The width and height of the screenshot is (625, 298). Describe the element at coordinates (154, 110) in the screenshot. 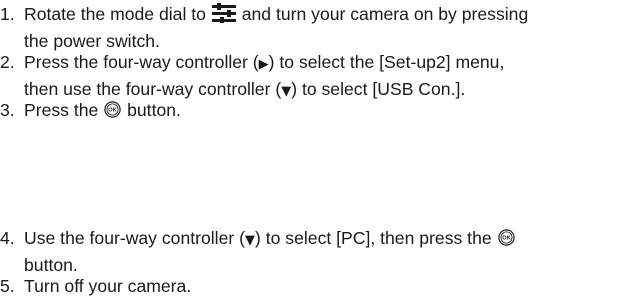

I see `text-run: button.` at that location.